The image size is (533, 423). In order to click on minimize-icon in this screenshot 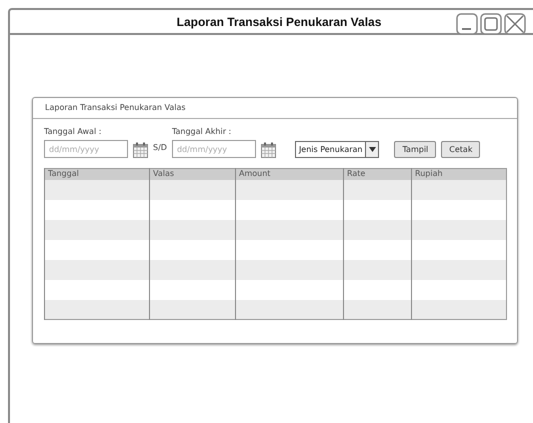, I will do `click(467, 24)`.